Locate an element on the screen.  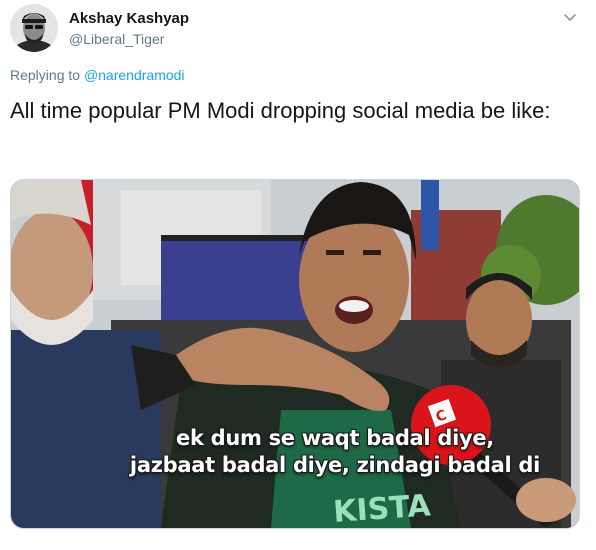
author-handle: @Liberal_Tiger is located at coordinates (129, 39).